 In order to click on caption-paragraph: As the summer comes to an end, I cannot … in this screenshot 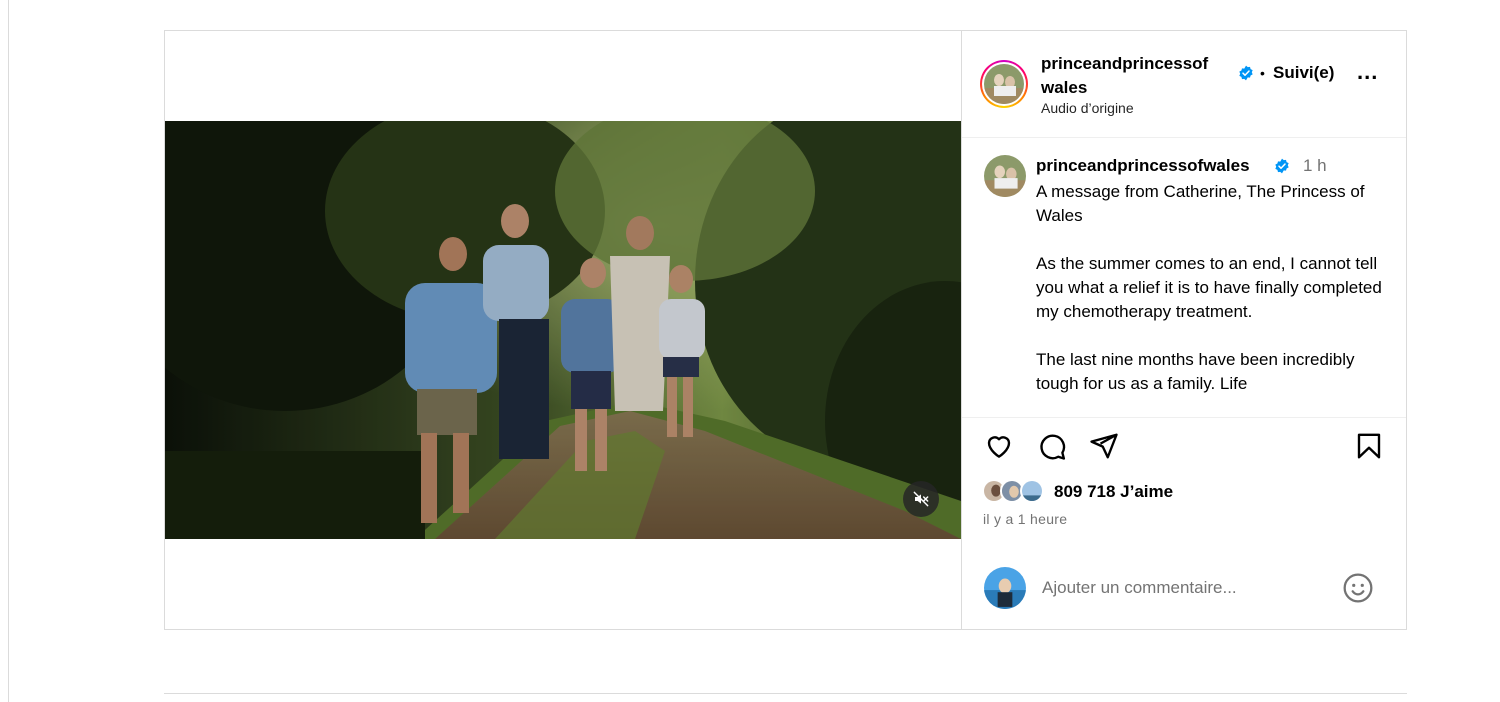, I will do `click(1209, 287)`.